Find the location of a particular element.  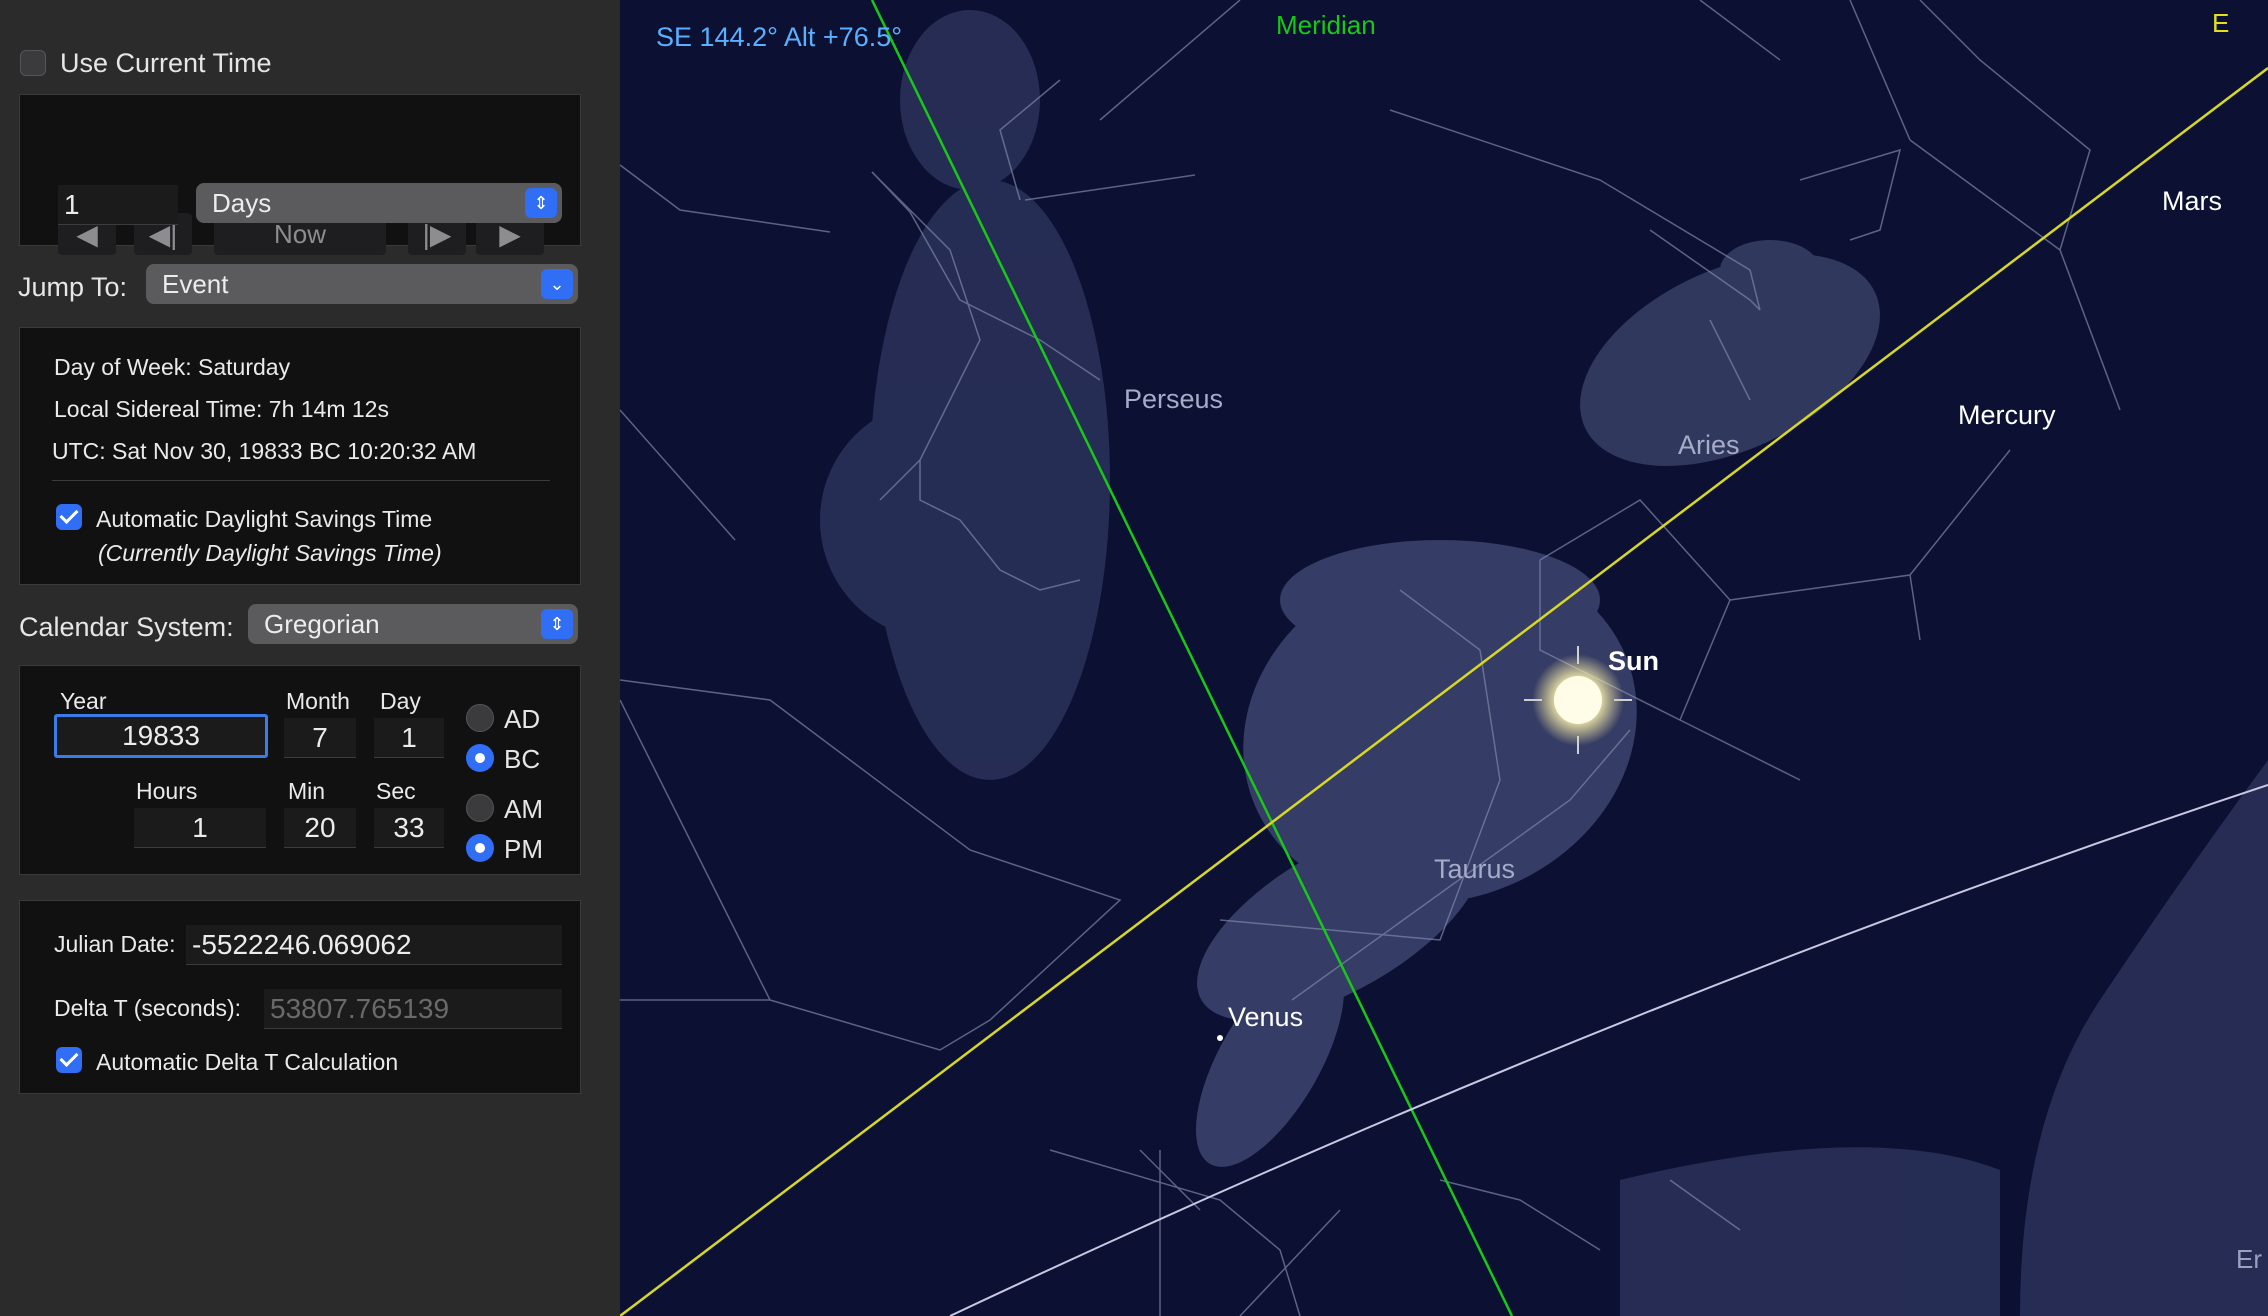

pm-radio is located at coordinates (480, 848).